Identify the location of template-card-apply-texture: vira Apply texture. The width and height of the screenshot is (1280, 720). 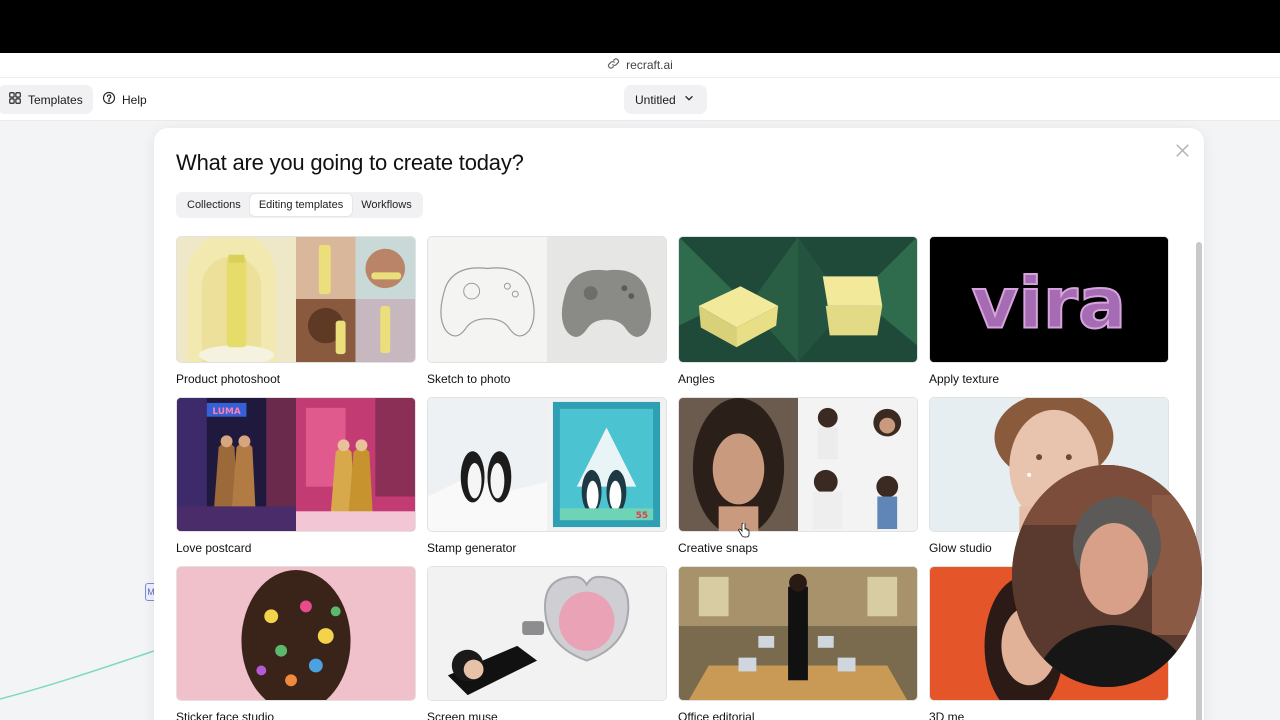
(1049, 311).